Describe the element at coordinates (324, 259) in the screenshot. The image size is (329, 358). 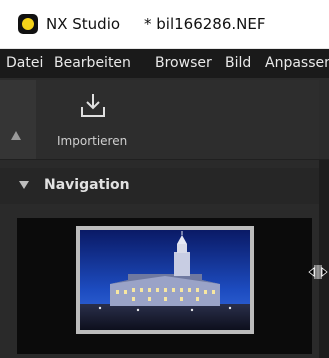
I see `panel-splitter` at that location.